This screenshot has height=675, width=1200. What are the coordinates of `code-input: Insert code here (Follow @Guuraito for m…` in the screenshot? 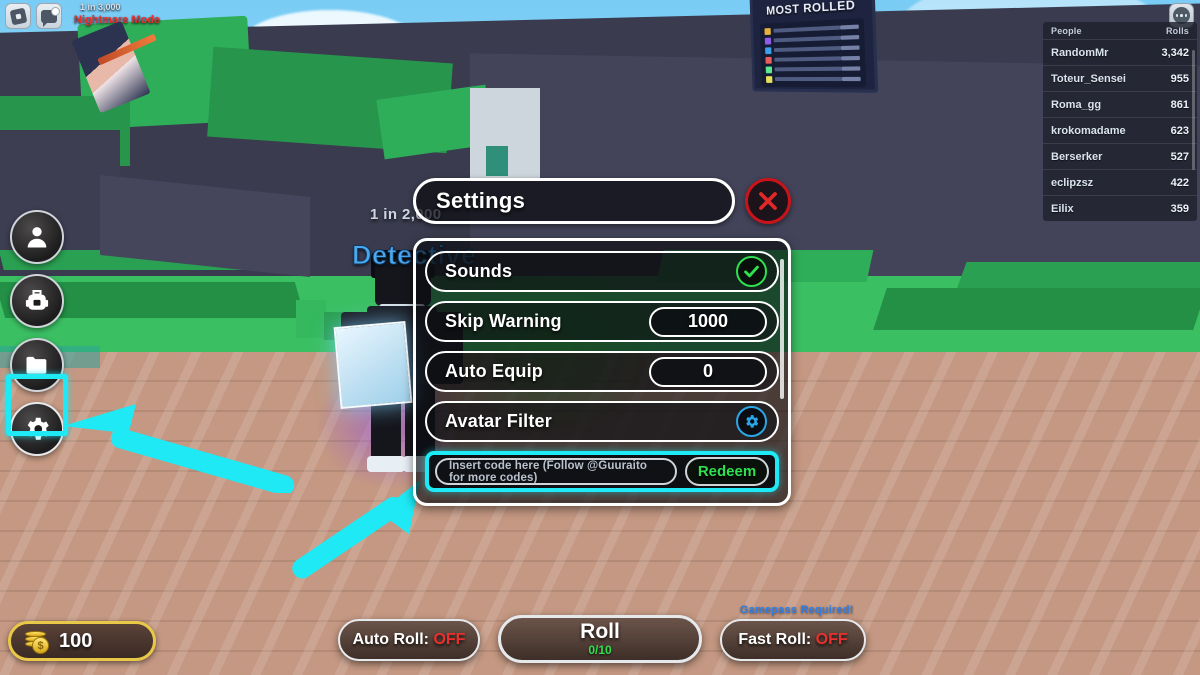 It's located at (556, 471).